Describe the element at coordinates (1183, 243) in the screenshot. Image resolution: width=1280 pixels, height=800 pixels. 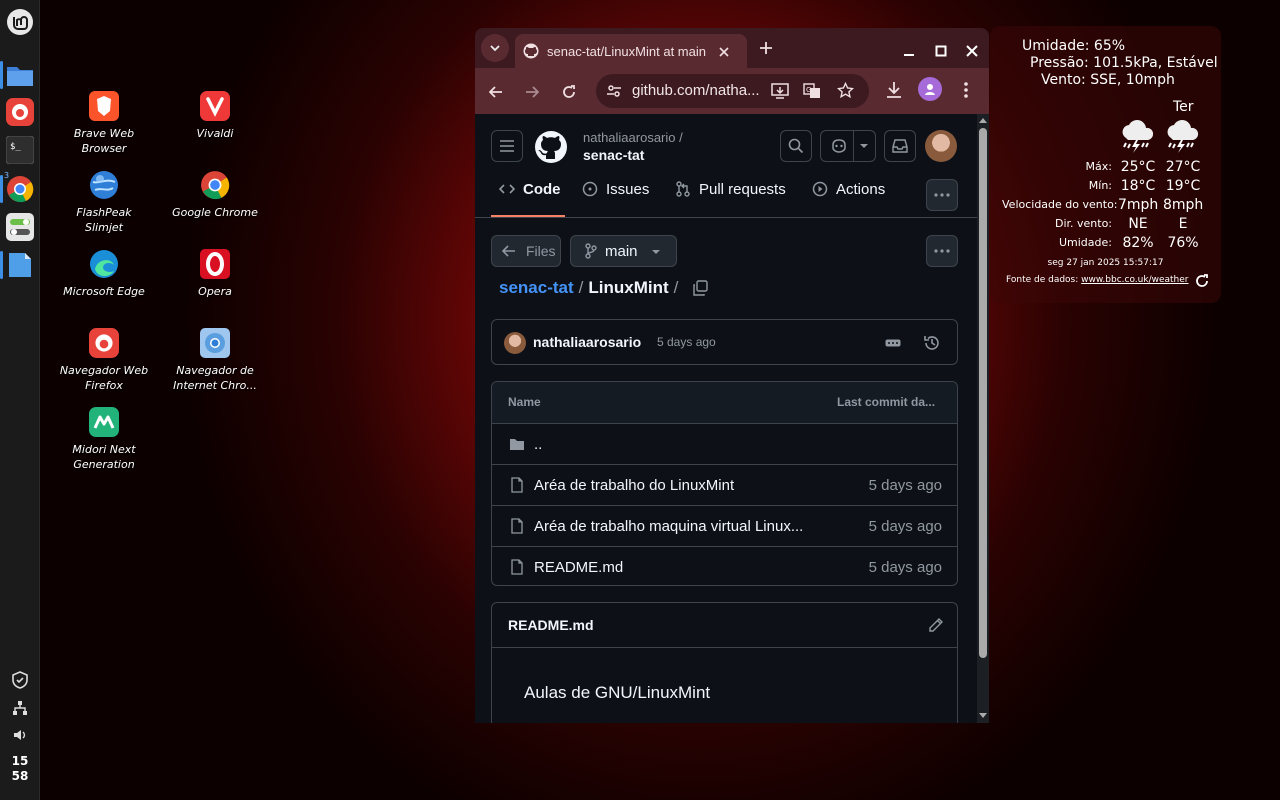
I see `day2-humidity: 76%` at that location.